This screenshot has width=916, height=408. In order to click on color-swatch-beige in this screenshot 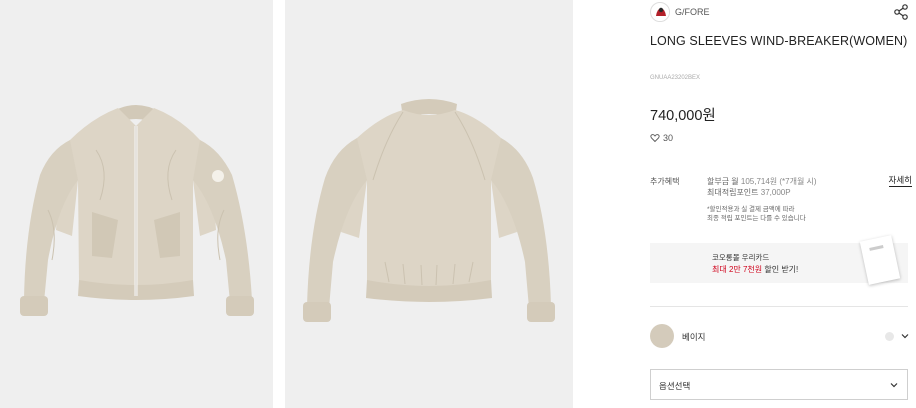, I will do `click(662, 336)`.